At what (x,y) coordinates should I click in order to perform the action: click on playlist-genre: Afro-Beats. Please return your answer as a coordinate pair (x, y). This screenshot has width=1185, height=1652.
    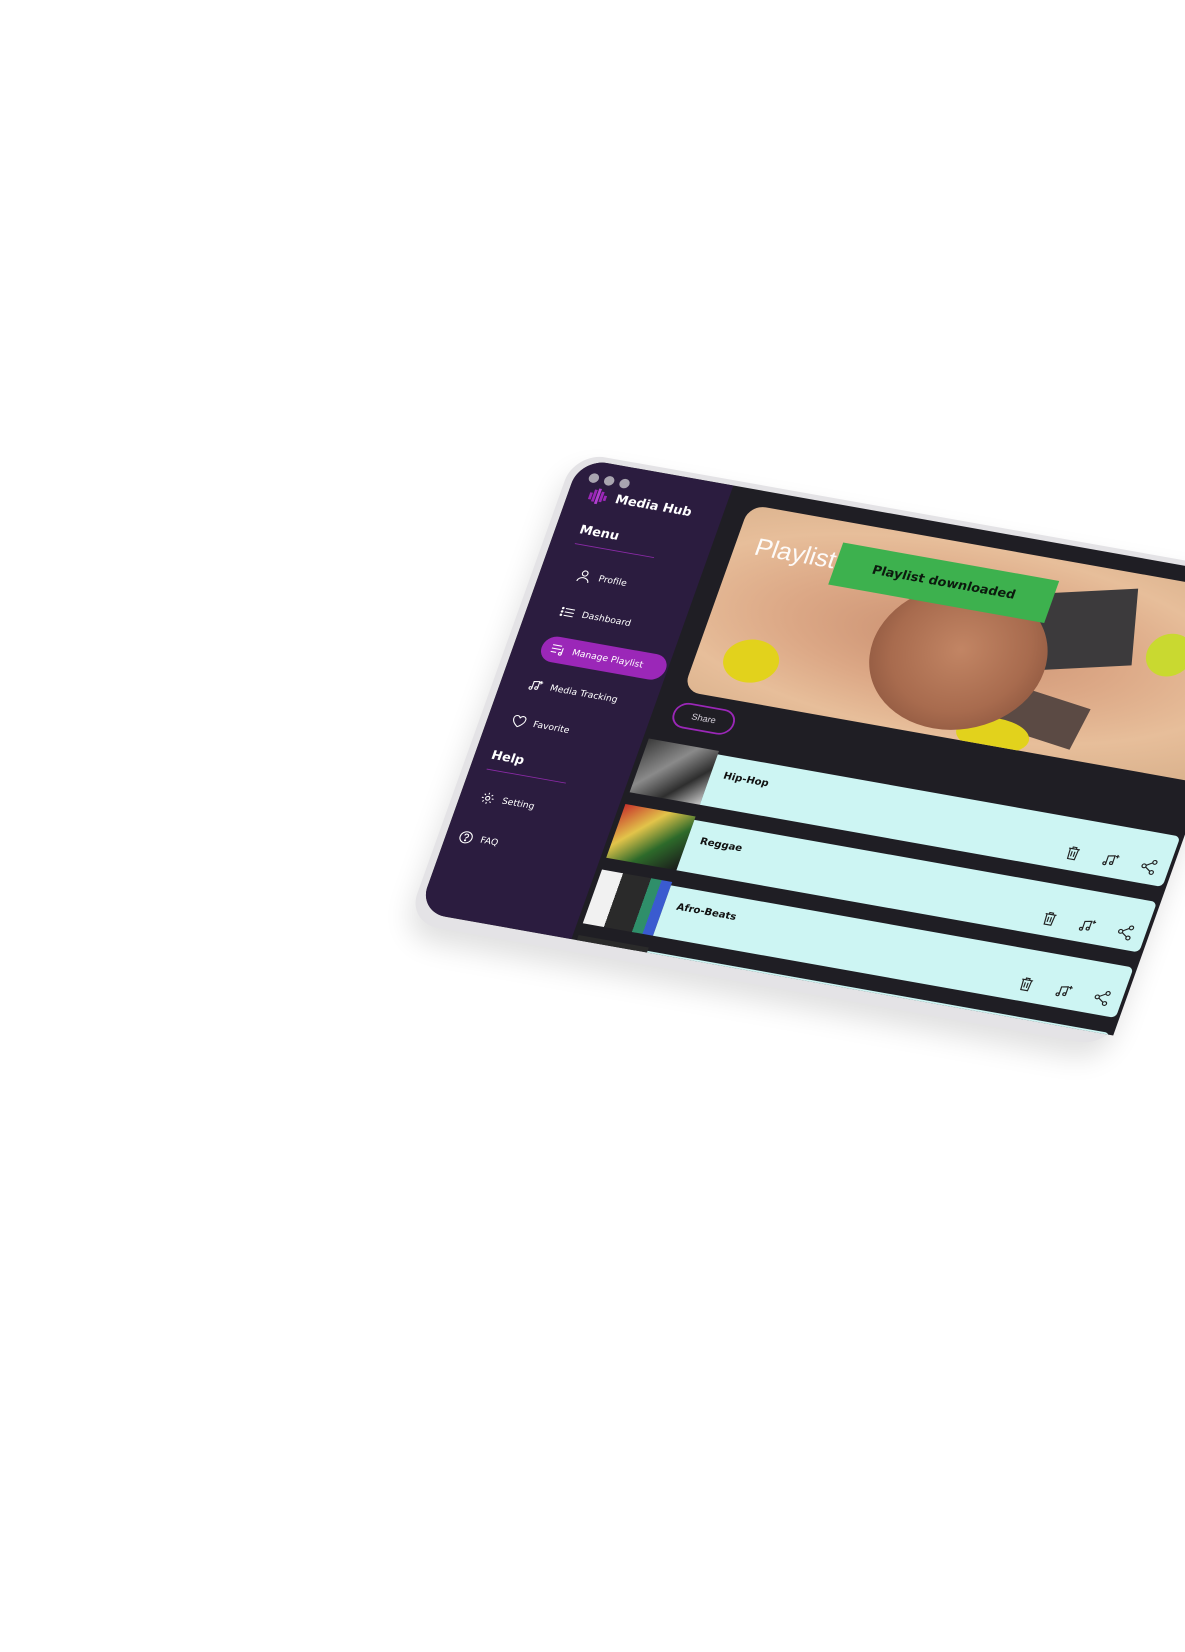
    Looking at the image, I should click on (706, 912).